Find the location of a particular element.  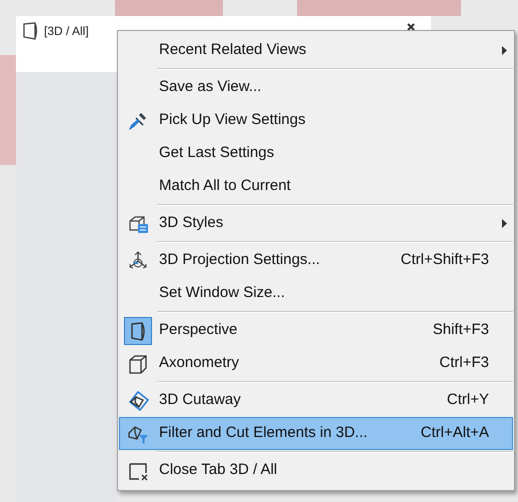

menu-item: 3D Styles is located at coordinates (316, 223).